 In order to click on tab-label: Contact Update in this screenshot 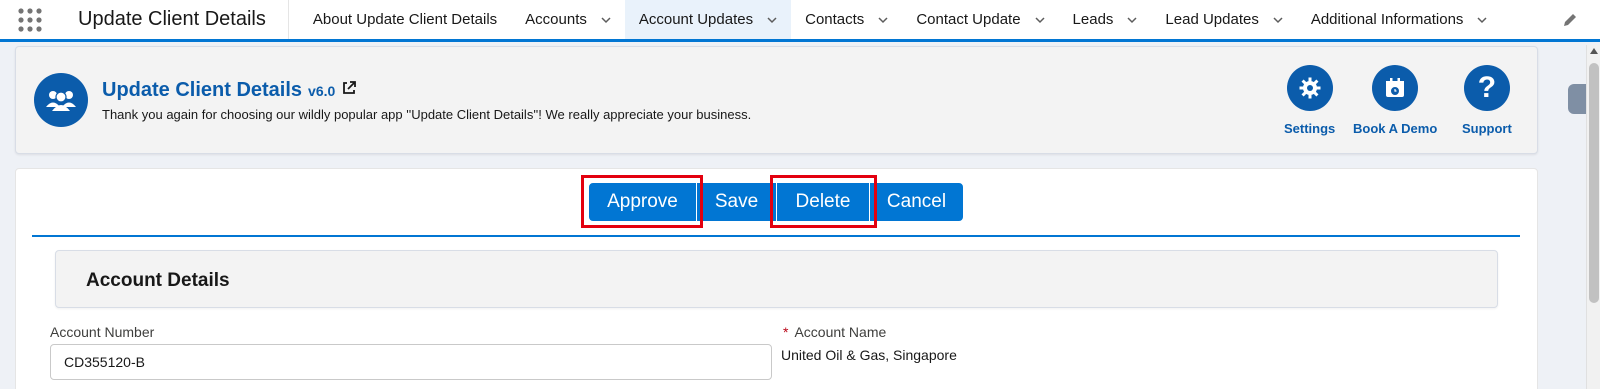, I will do `click(968, 19)`.